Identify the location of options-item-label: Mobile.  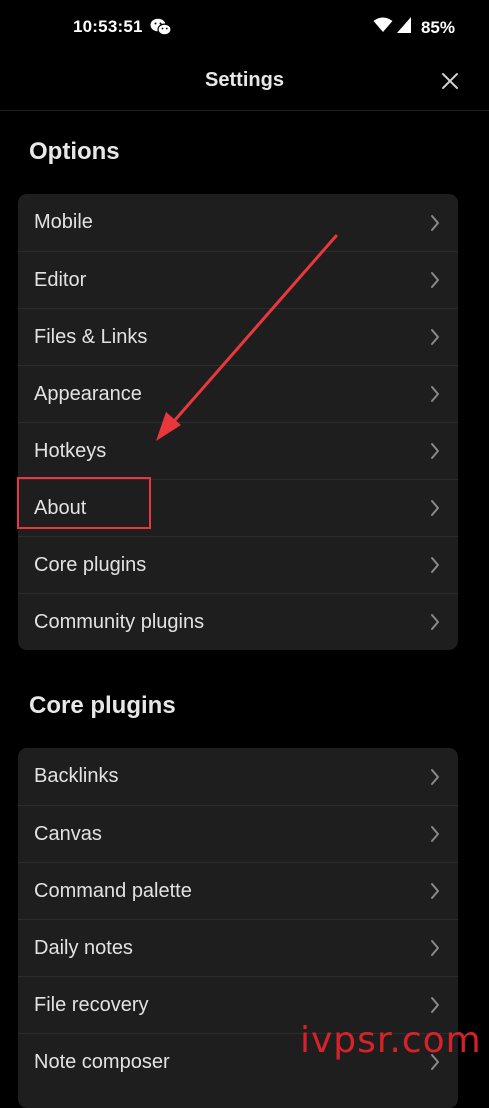
(63, 222).